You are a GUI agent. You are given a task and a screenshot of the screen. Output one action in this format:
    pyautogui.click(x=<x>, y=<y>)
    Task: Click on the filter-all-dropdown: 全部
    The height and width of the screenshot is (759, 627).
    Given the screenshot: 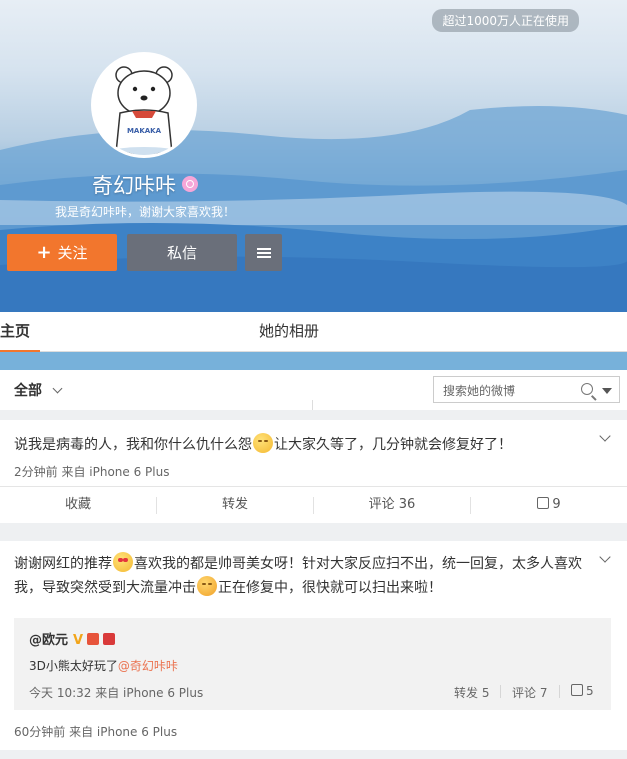 What is the action you would take?
    pyautogui.click(x=38, y=390)
    